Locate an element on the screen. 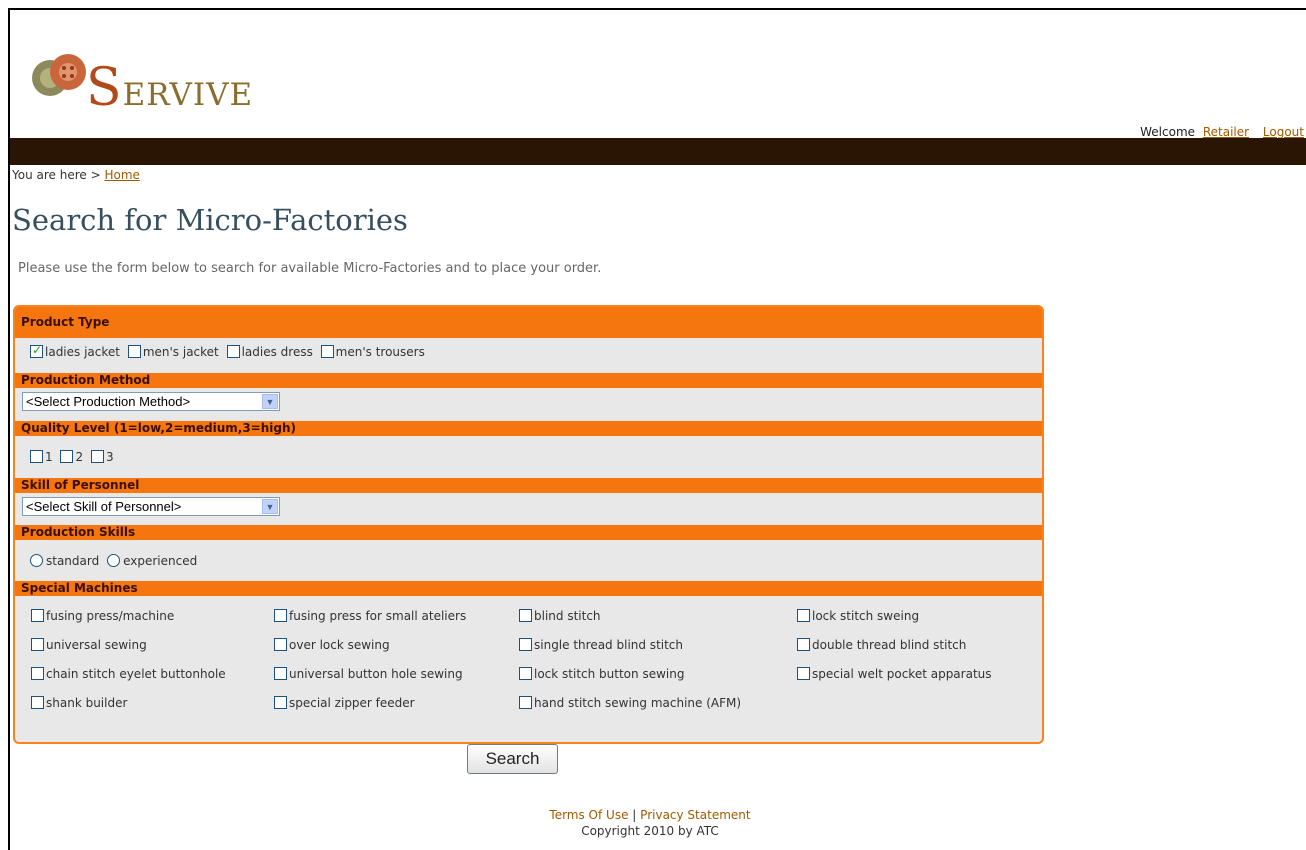  machine-option: chain stitch eyelet buttonhole is located at coordinates (128, 674).